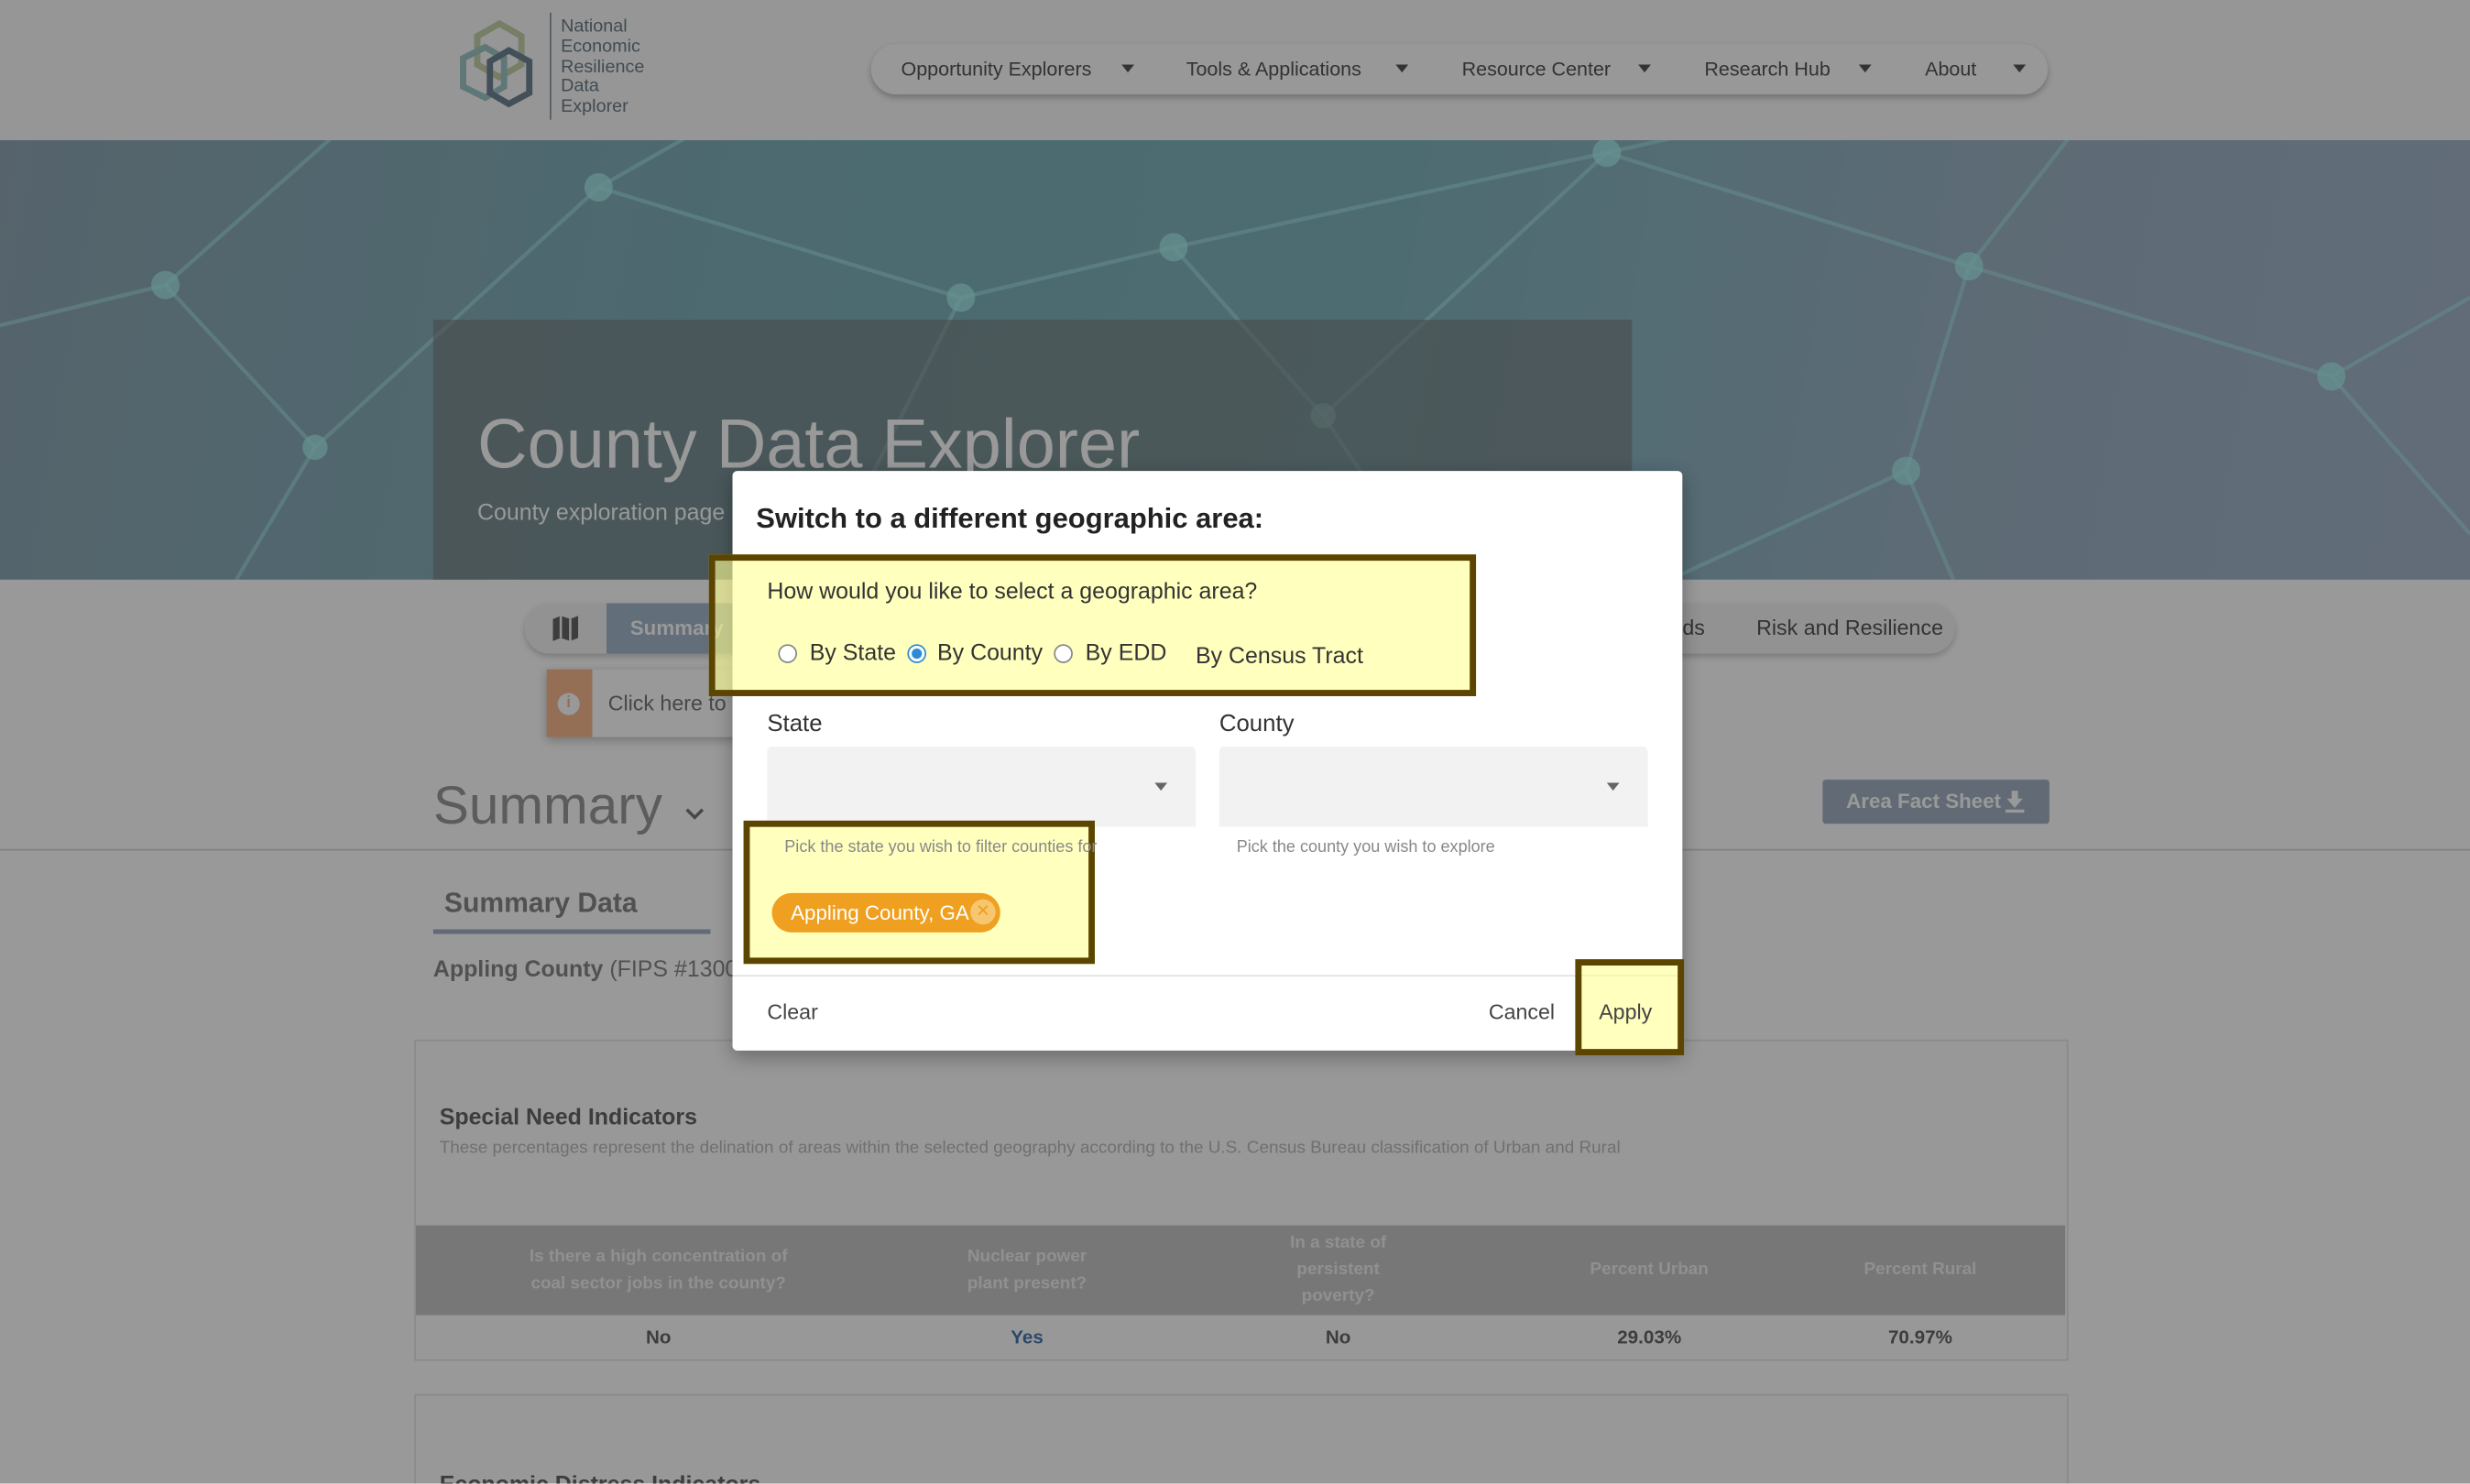 The image size is (2470, 1484). Describe the element at coordinates (853, 654) in the screenshot. I see `radio-label: By State` at that location.